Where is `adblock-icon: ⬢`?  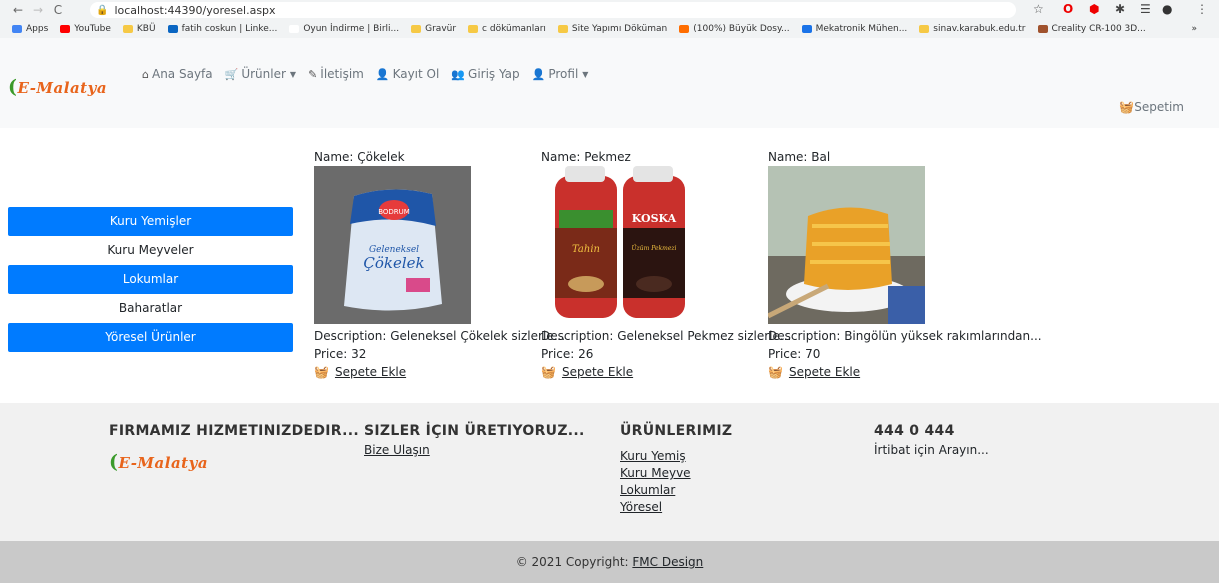
adblock-icon: ⬢ is located at coordinates (1094, 9).